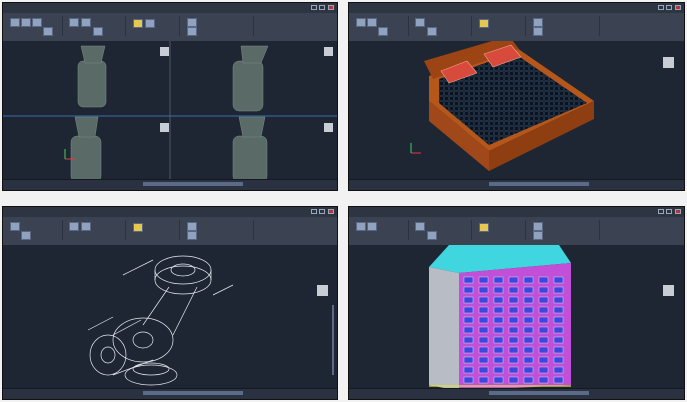 Image resolution: width=687 pixels, height=402 pixels. I want to click on wireframe-flange-pipe, so click(160, 320).